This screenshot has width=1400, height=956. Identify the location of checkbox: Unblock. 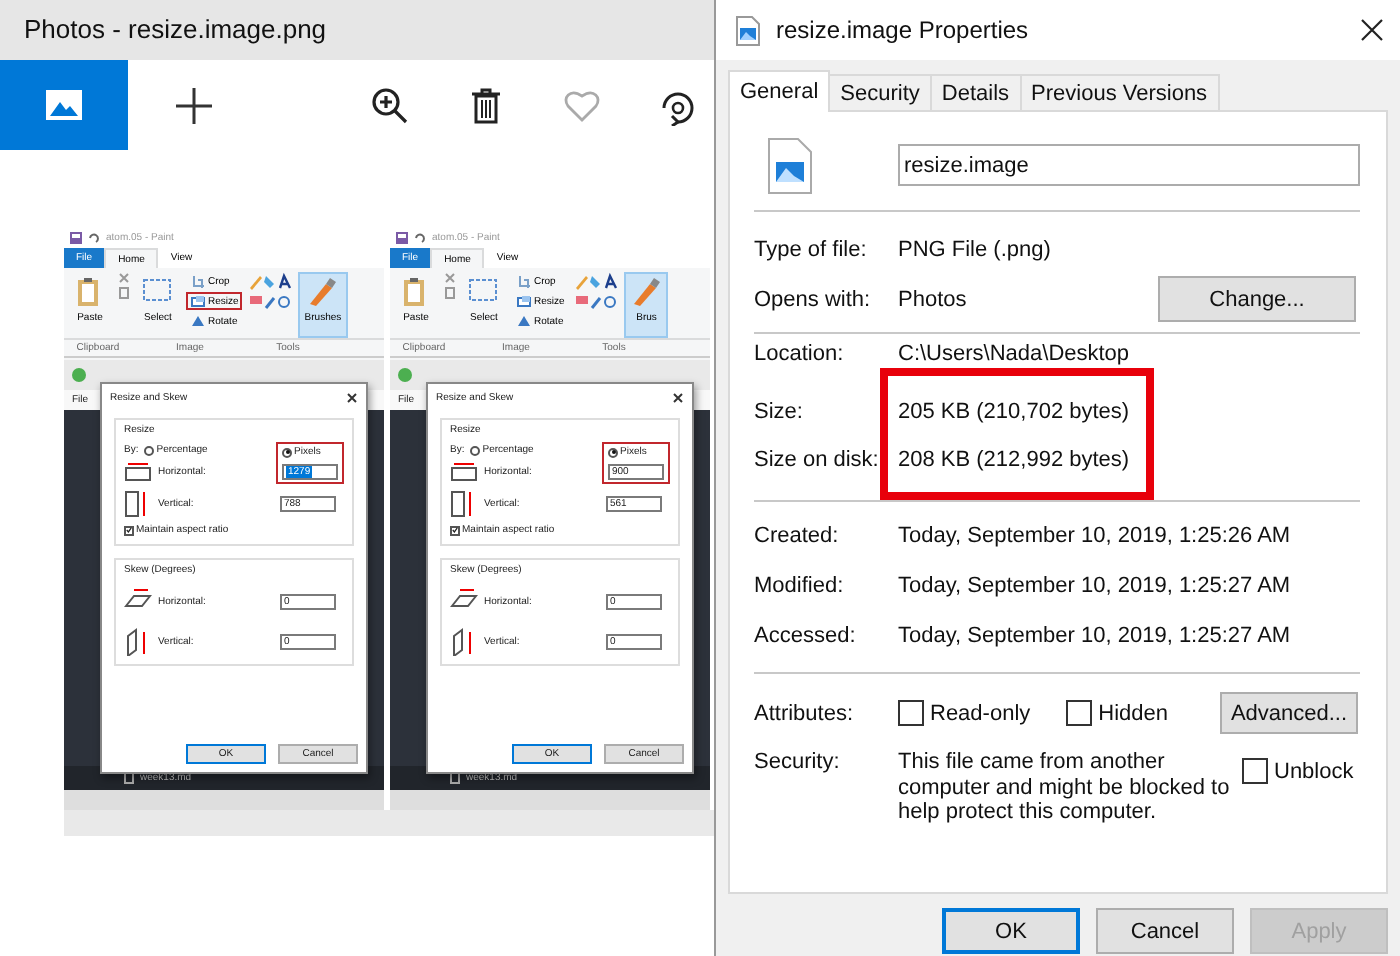
(1298, 771).